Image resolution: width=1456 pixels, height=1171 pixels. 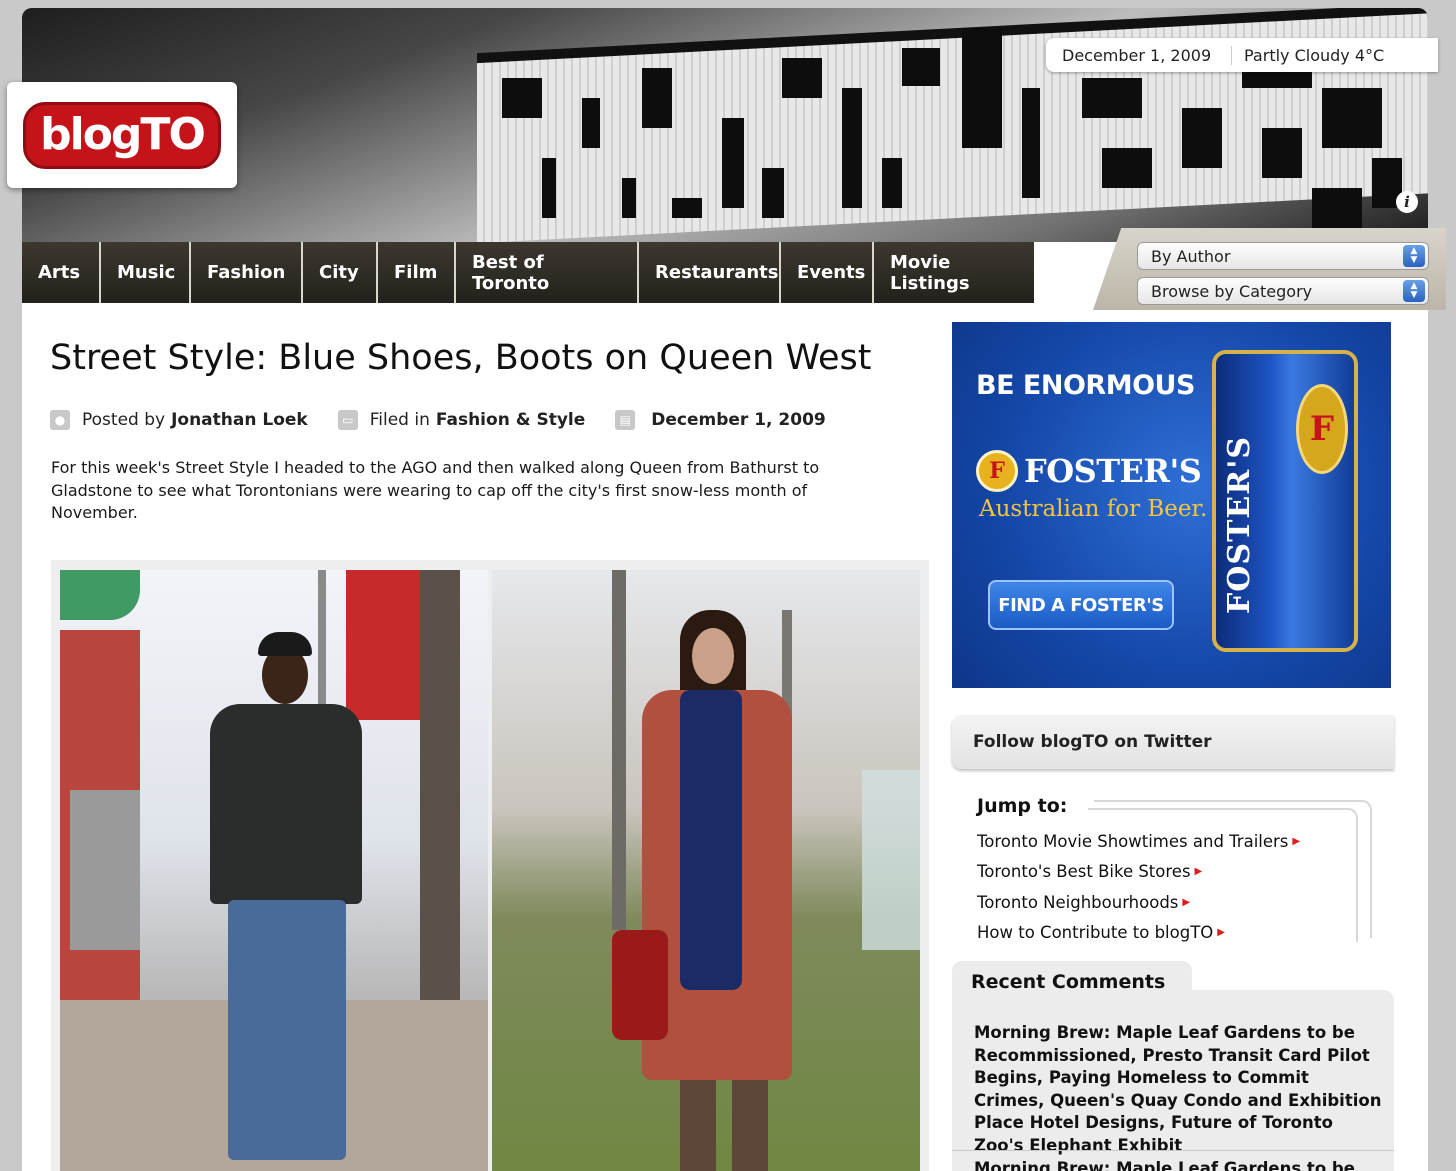 I want to click on nav-item-events: Events, so click(x=827, y=272).